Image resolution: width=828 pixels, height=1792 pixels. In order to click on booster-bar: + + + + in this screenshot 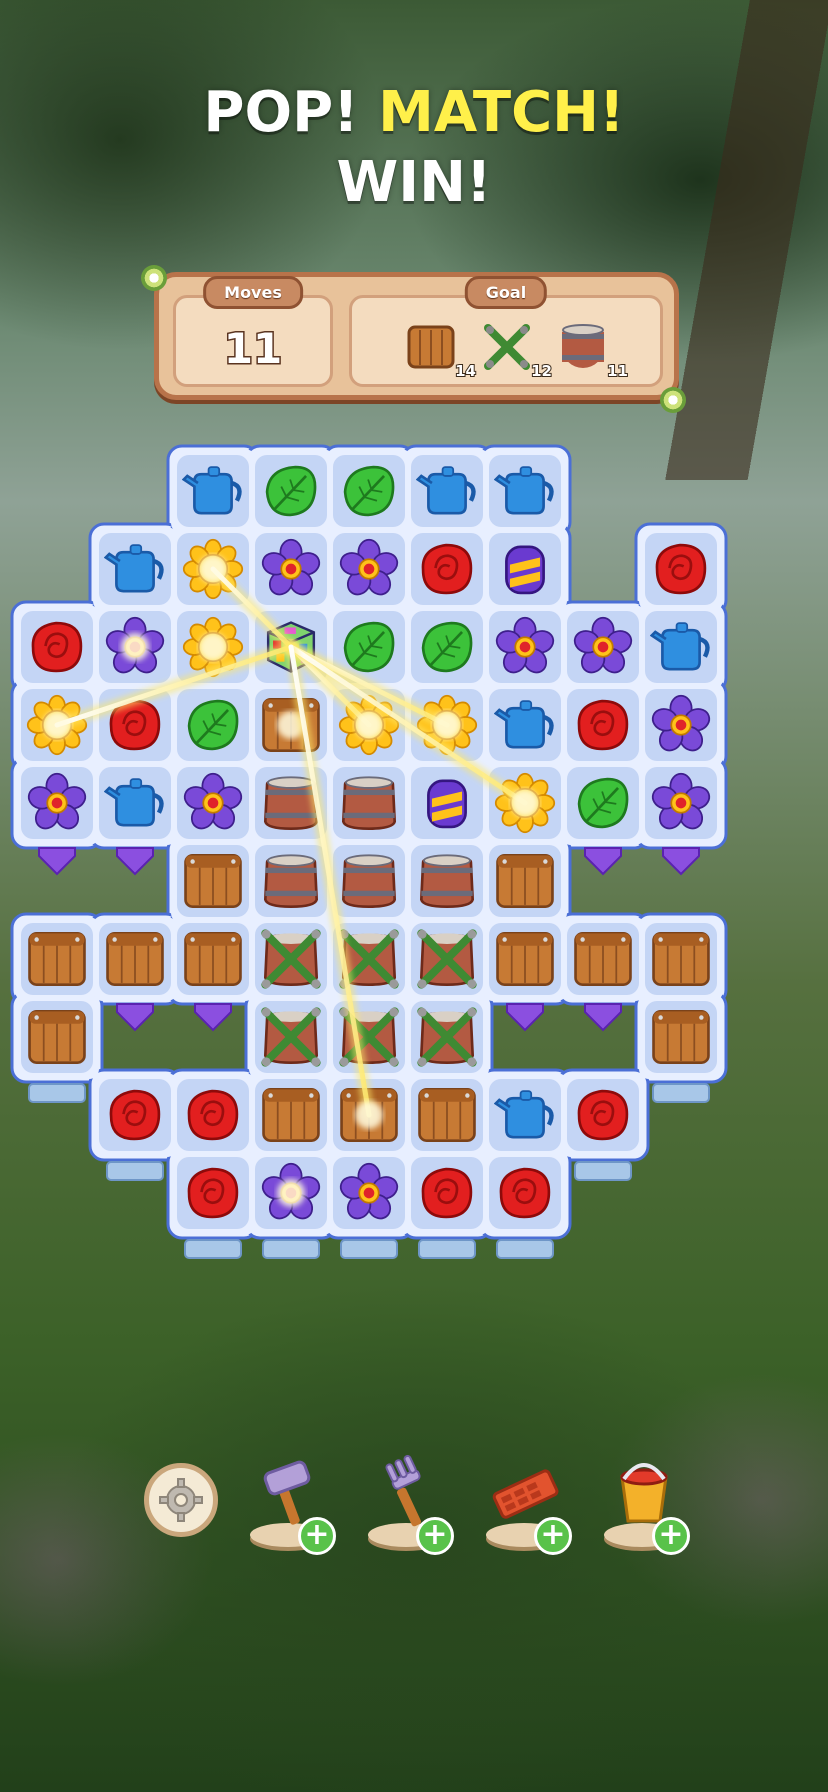, I will do `click(414, 1510)`.